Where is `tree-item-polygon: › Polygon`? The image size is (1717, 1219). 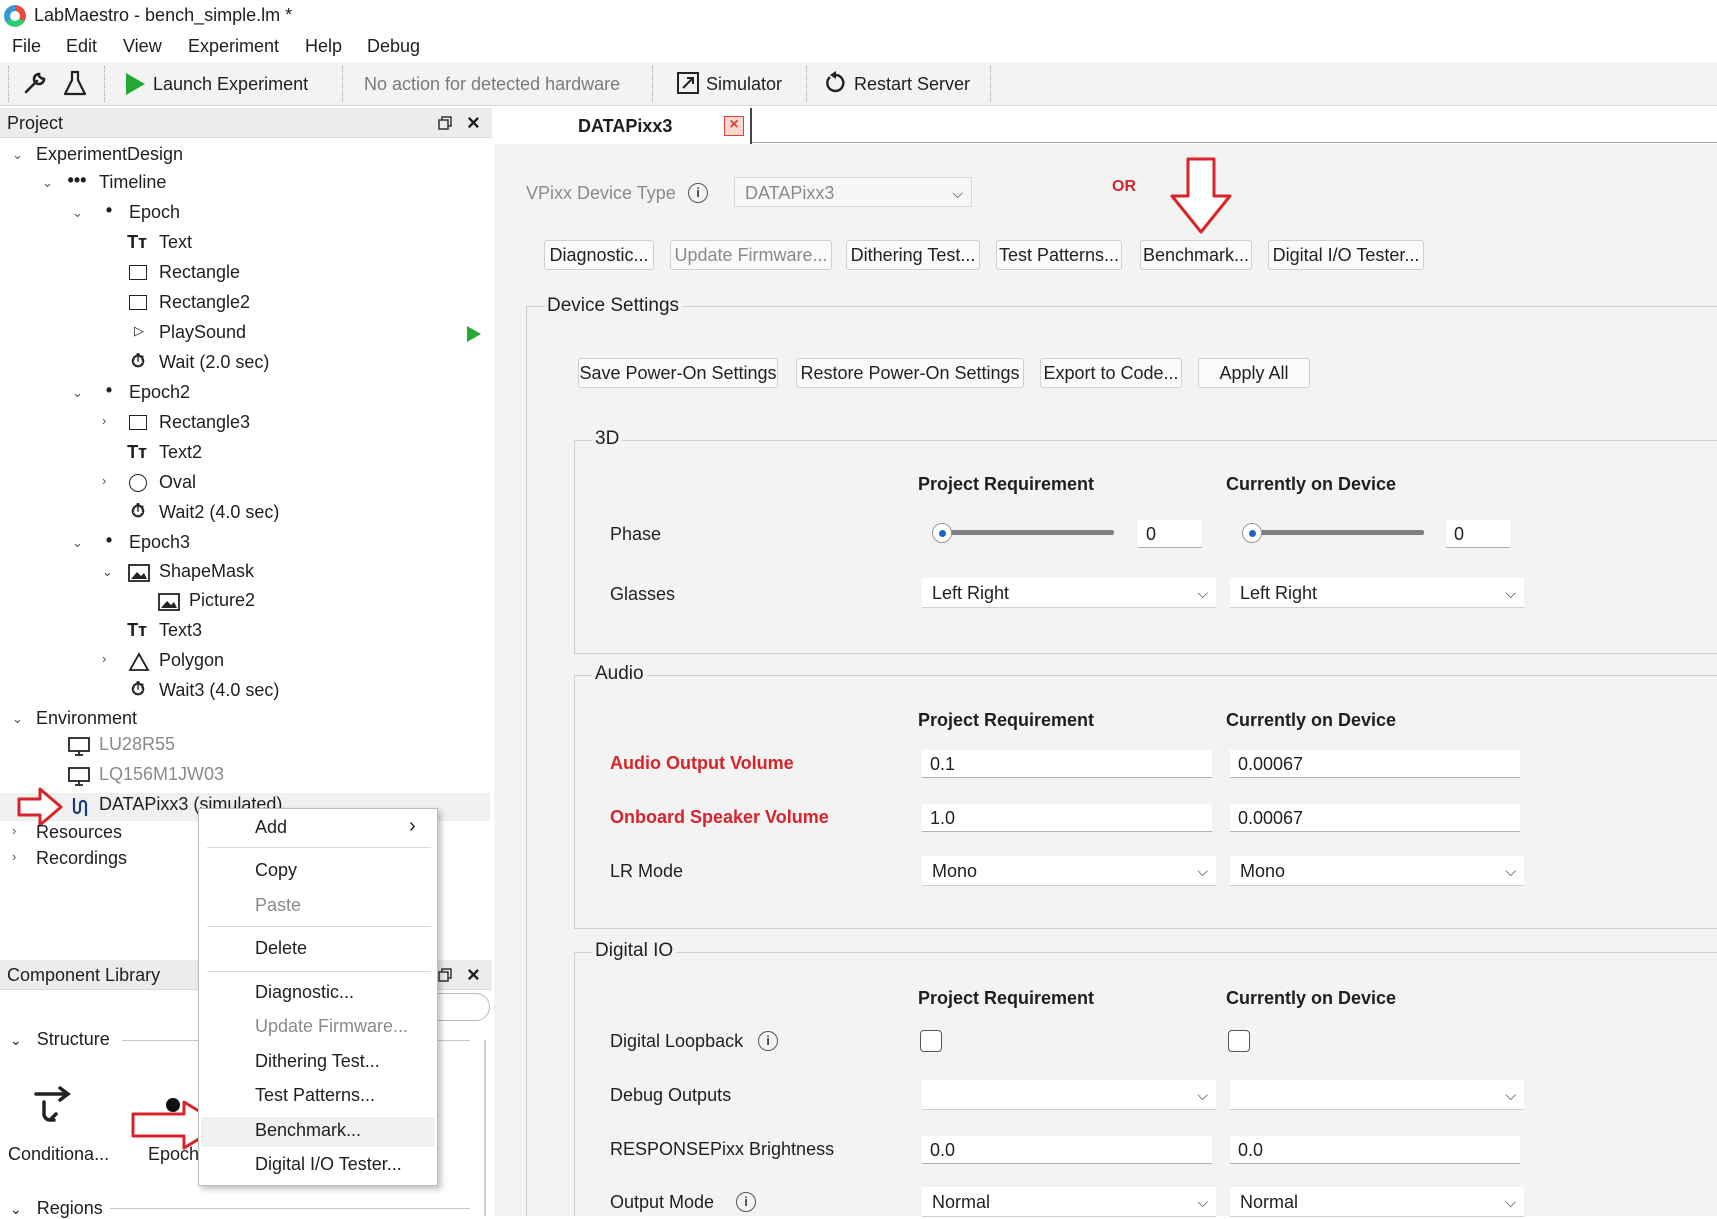 tree-item-polygon: › Polygon is located at coordinates (245, 664).